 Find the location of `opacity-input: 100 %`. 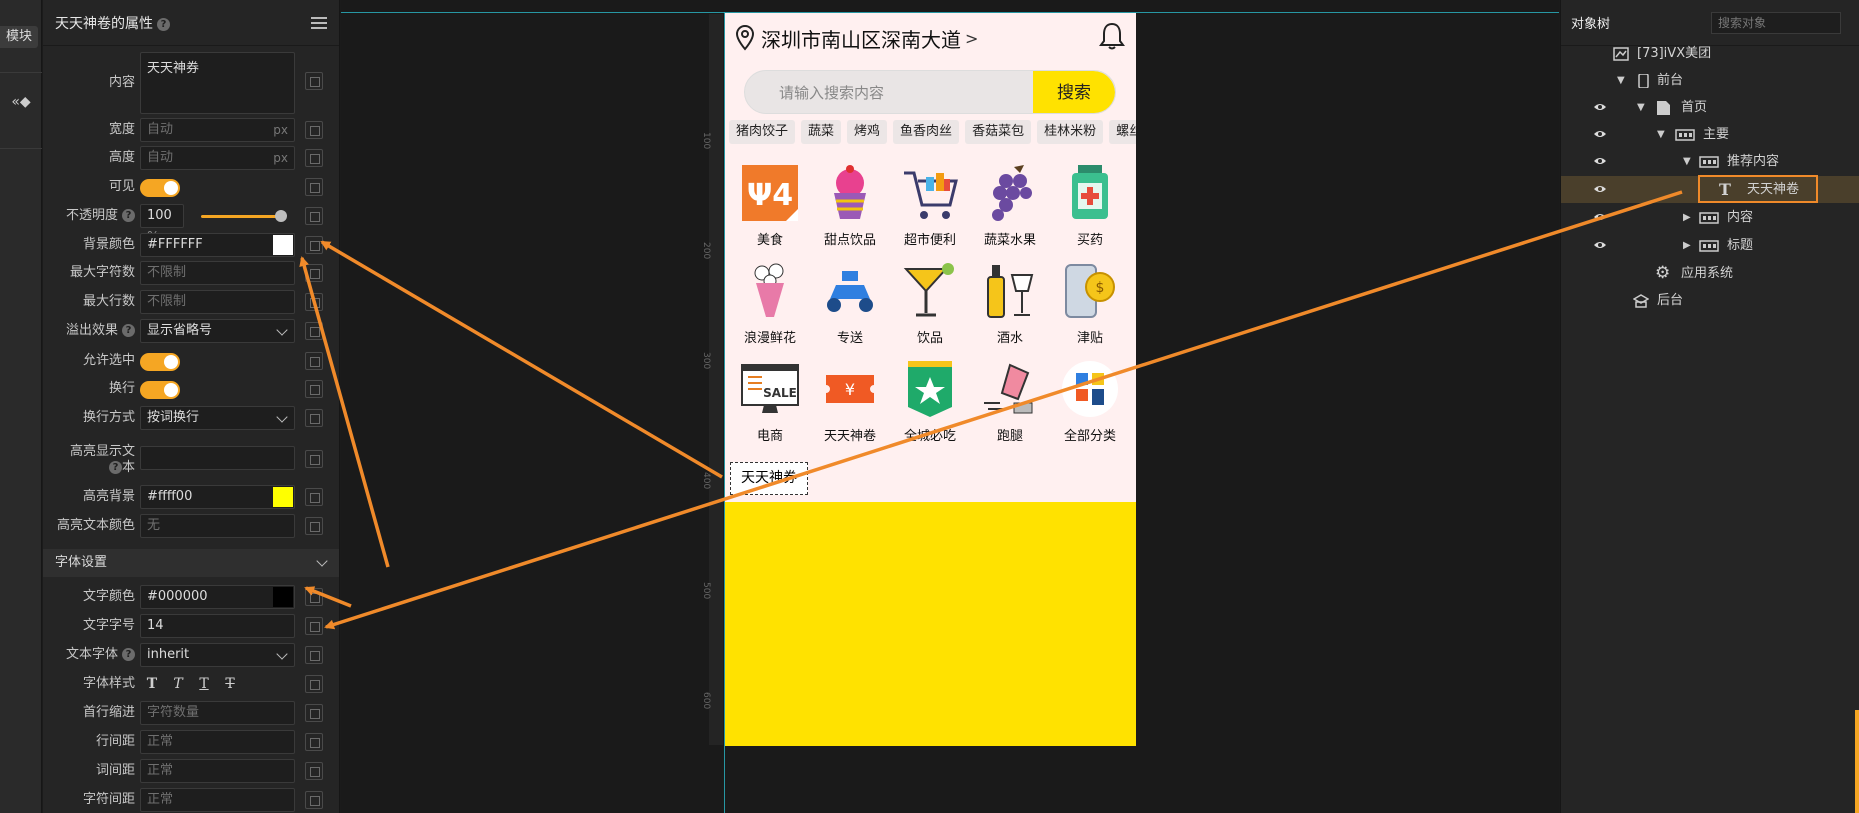

opacity-input: 100 % is located at coordinates (162, 224).